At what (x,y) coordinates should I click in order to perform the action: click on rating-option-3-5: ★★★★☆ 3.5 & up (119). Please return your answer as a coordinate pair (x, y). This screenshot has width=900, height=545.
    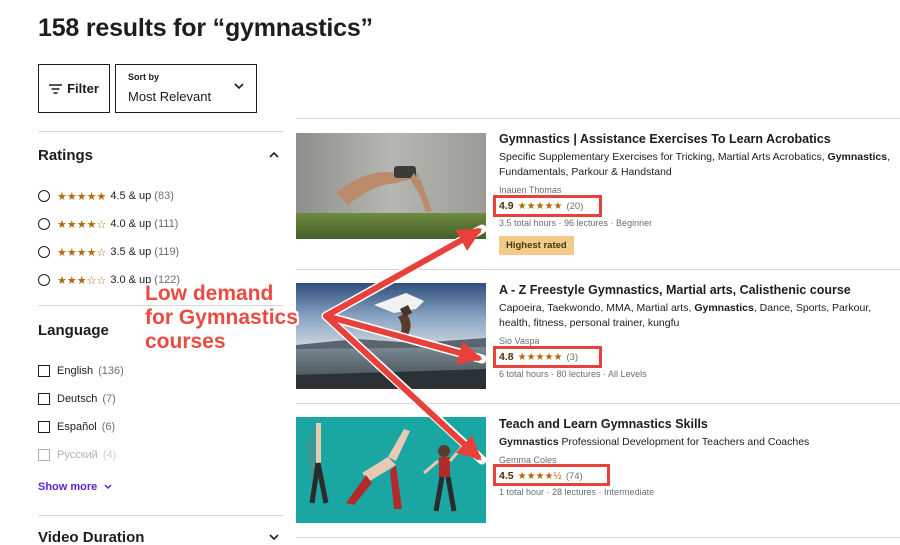
    Looking at the image, I should click on (108, 252).